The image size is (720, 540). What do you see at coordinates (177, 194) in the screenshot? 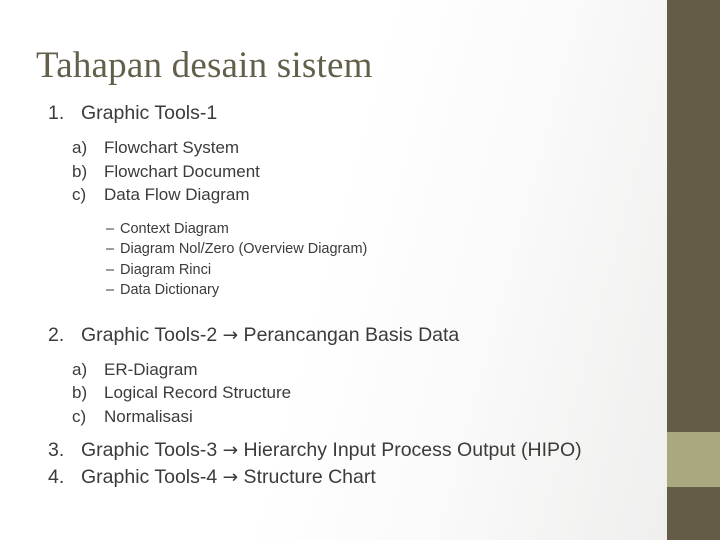
I see `list-item-label: Data Flow Diagram` at bounding box center [177, 194].